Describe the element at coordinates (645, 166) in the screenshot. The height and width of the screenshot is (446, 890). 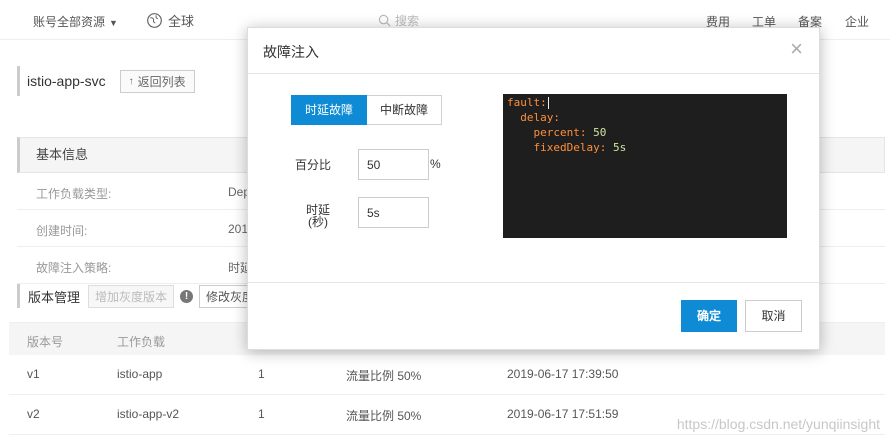
I see `yaml-editor: fault: delay: percent: 50 fixedDelay: 5s` at that location.